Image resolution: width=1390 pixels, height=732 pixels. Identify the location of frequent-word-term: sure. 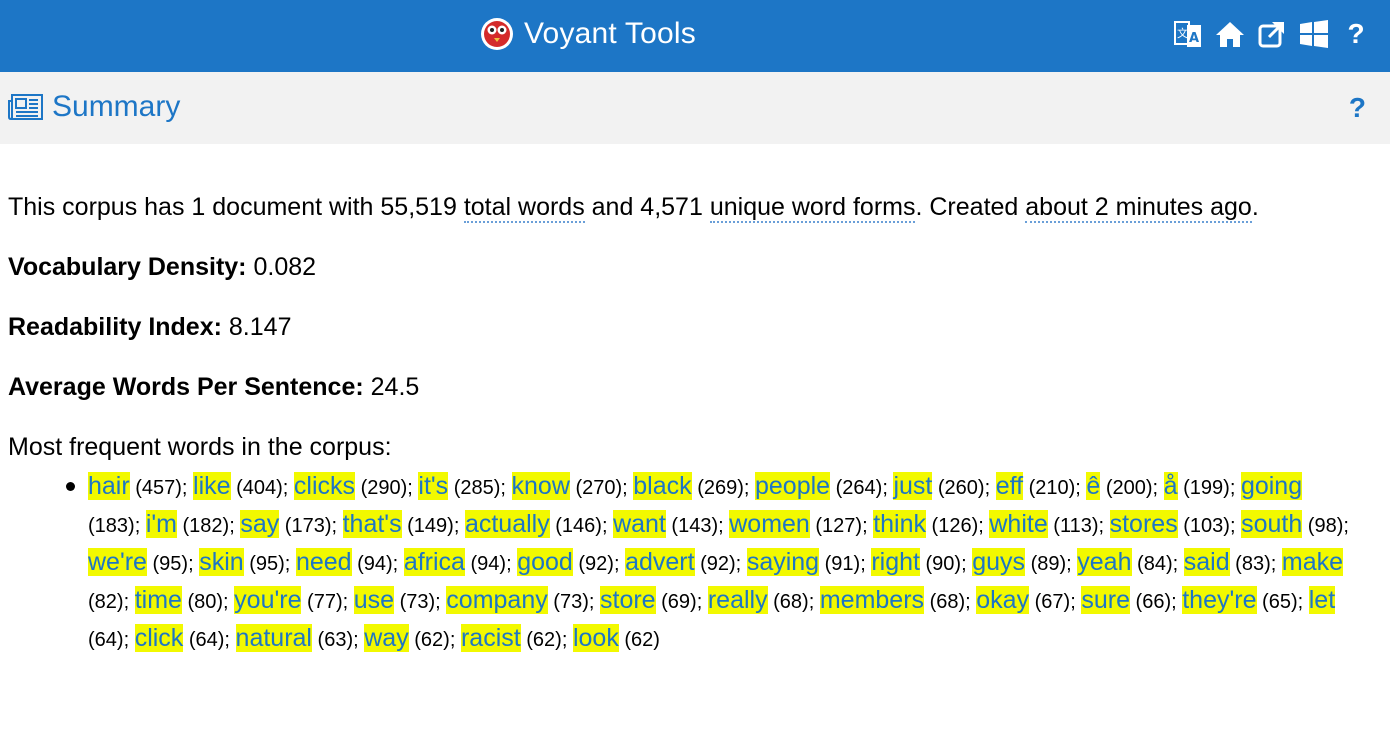
(1105, 600).